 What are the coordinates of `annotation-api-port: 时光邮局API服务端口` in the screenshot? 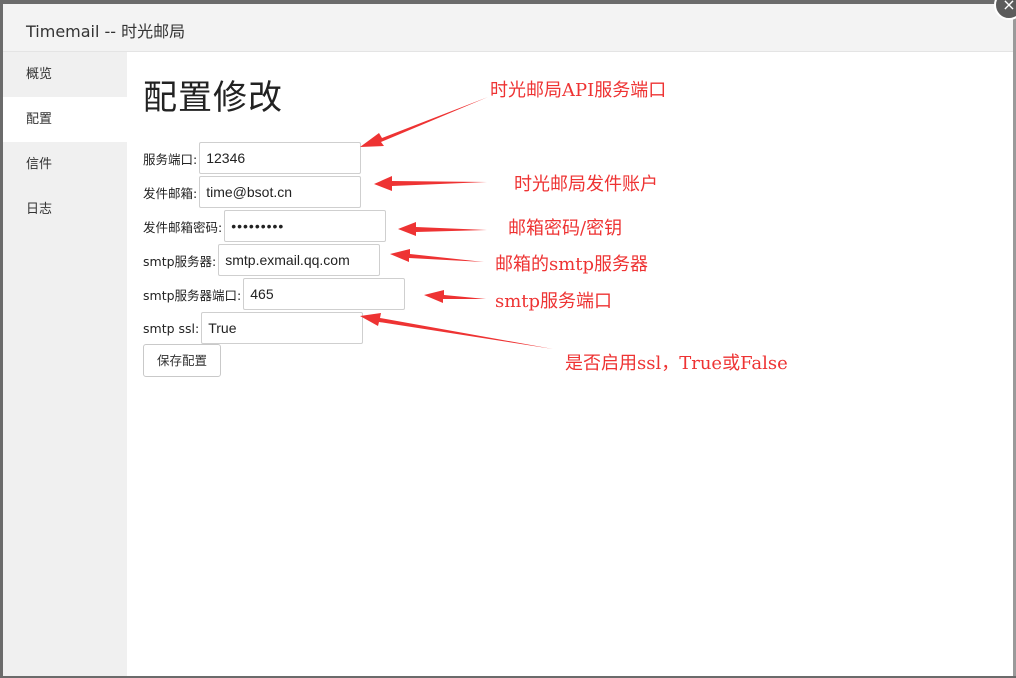 It's located at (578, 90).